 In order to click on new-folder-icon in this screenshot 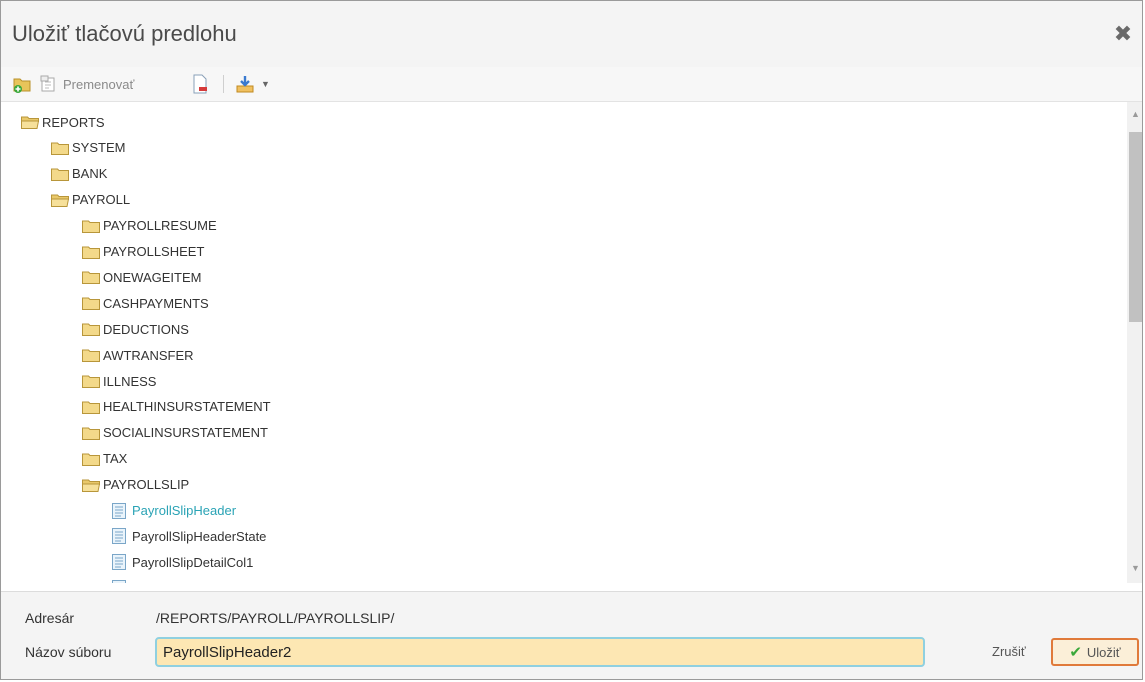, I will do `click(22, 85)`.